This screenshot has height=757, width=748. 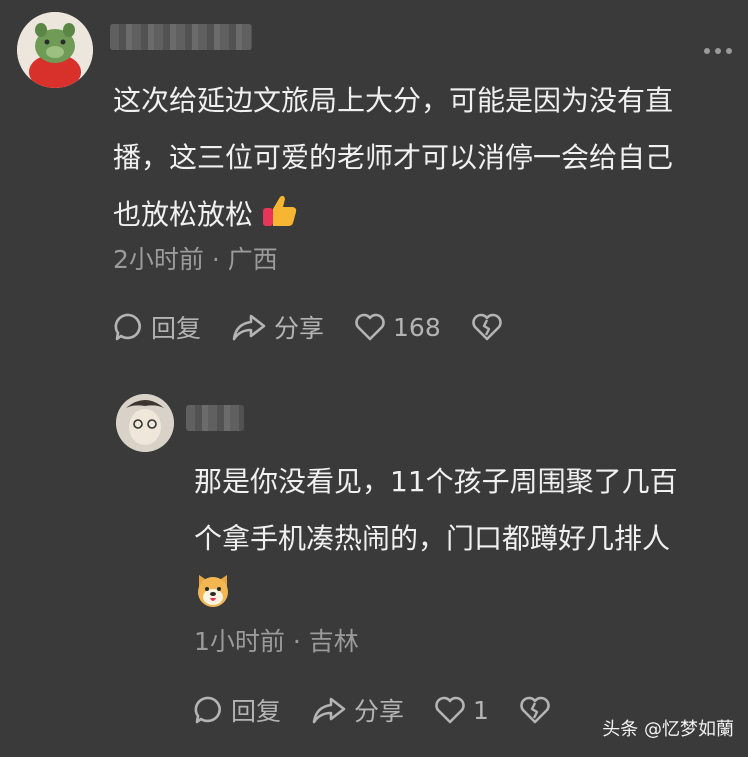 What do you see at coordinates (481, 710) in the screenshot?
I see `like-count: 1` at bounding box center [481, 710].